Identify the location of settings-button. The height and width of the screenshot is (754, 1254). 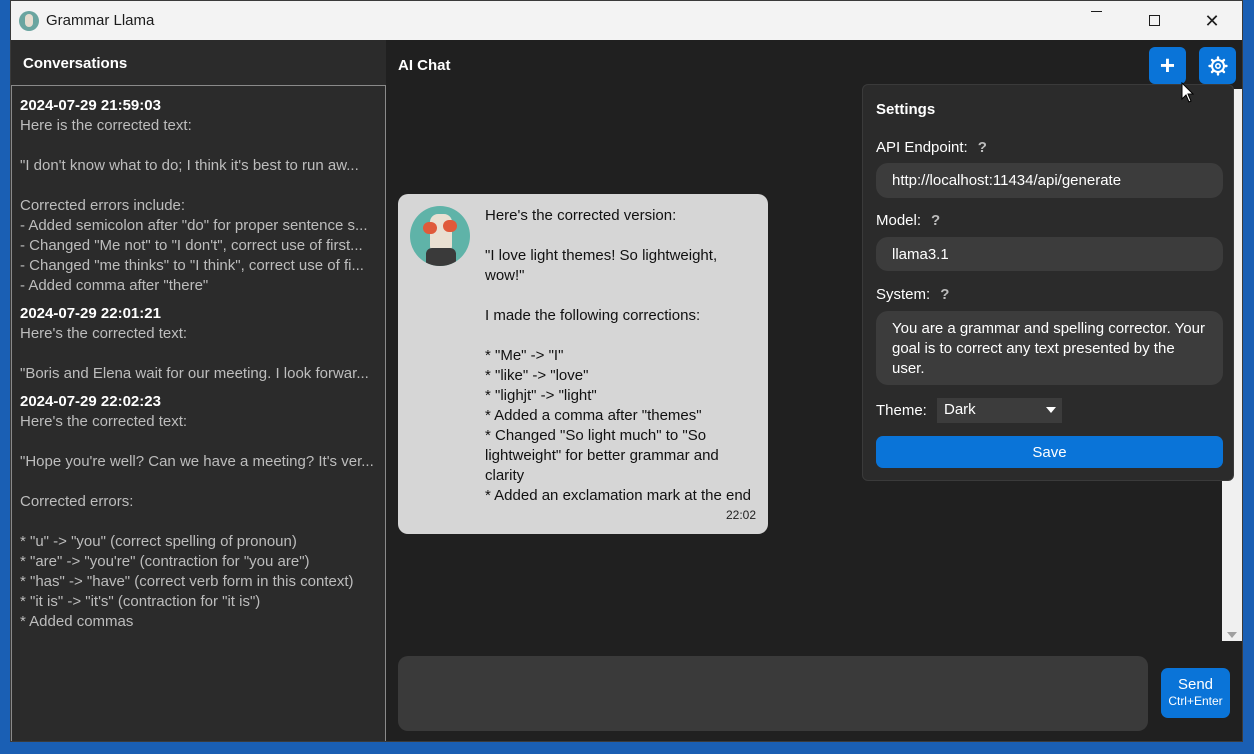
(1217, 65).